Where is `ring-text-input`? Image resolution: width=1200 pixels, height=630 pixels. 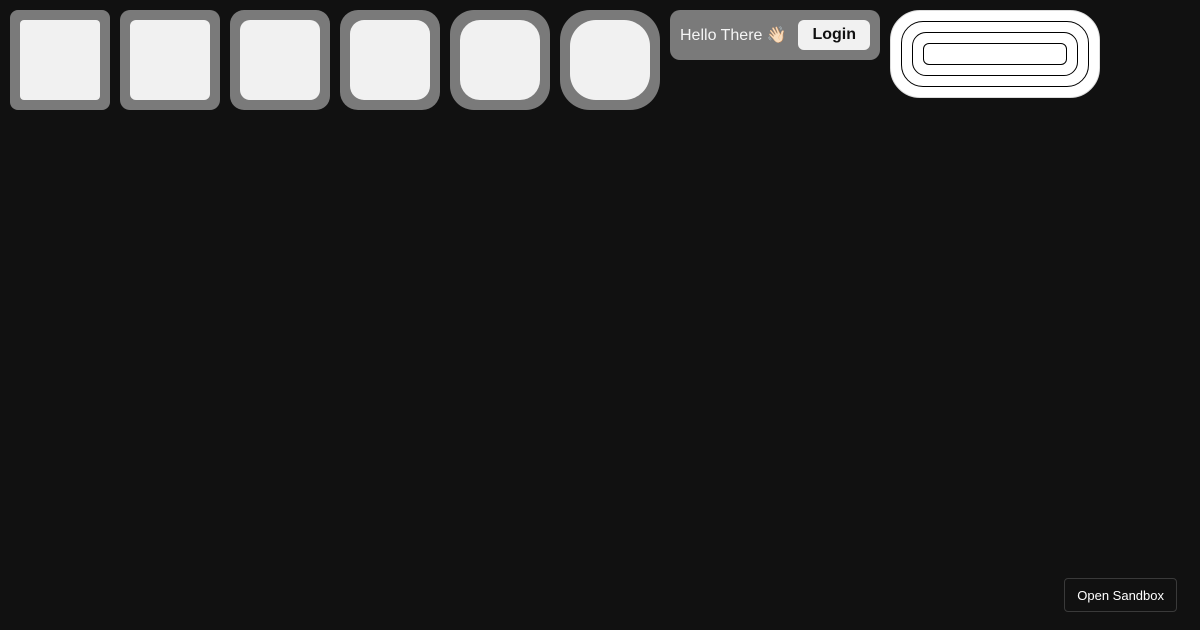 ring-text-input is located at coordinates (995, 54).